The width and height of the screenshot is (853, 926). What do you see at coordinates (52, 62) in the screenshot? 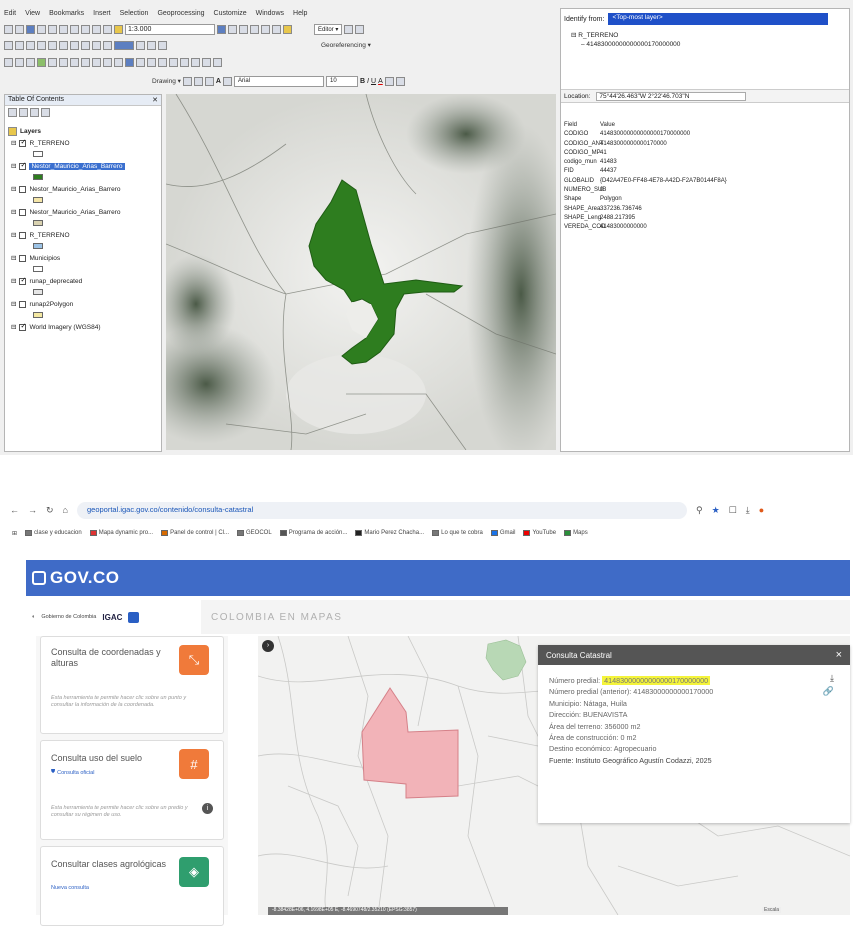
I see `fixed-zoom-in-icon` at bounding box center [52, 62].